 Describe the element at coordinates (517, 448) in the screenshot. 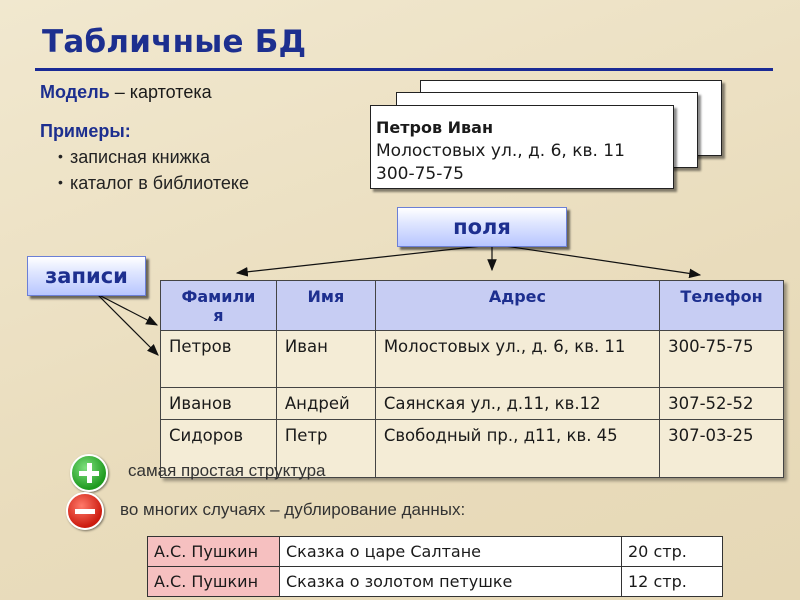

I see `table-cell: Свободный пр., д11, кв. 45` at that location.